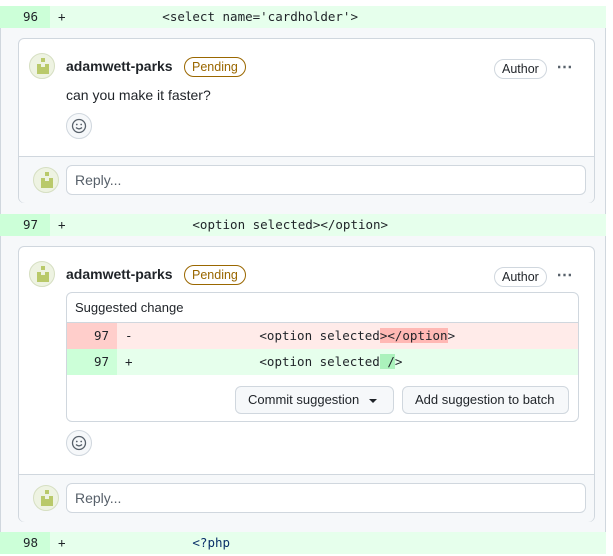  I want to click on add-to-batch-button: Add suggestion to batch, so click(485, 400).